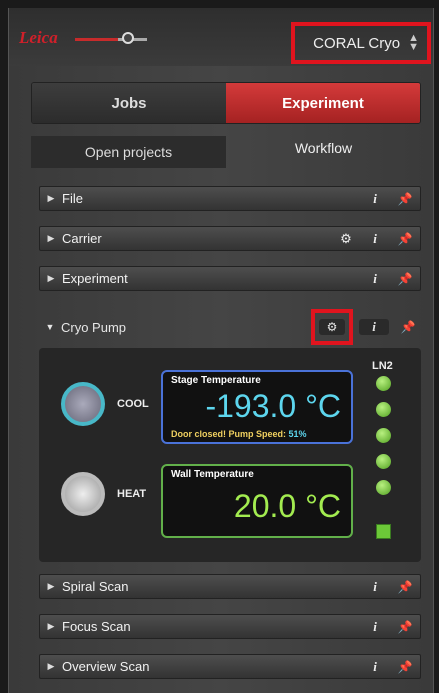  Describe the element at coordinates (94, 327) in the screenshot. I see `section-label: Cryo Pump` at that location.